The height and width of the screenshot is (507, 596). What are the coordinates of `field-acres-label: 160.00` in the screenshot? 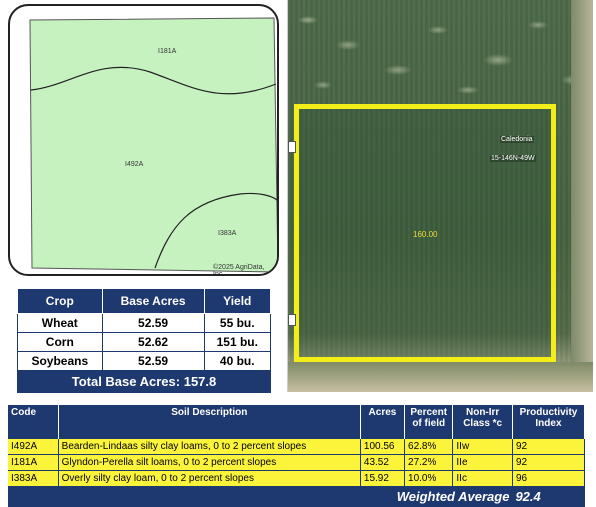 It's located at (425, 234).